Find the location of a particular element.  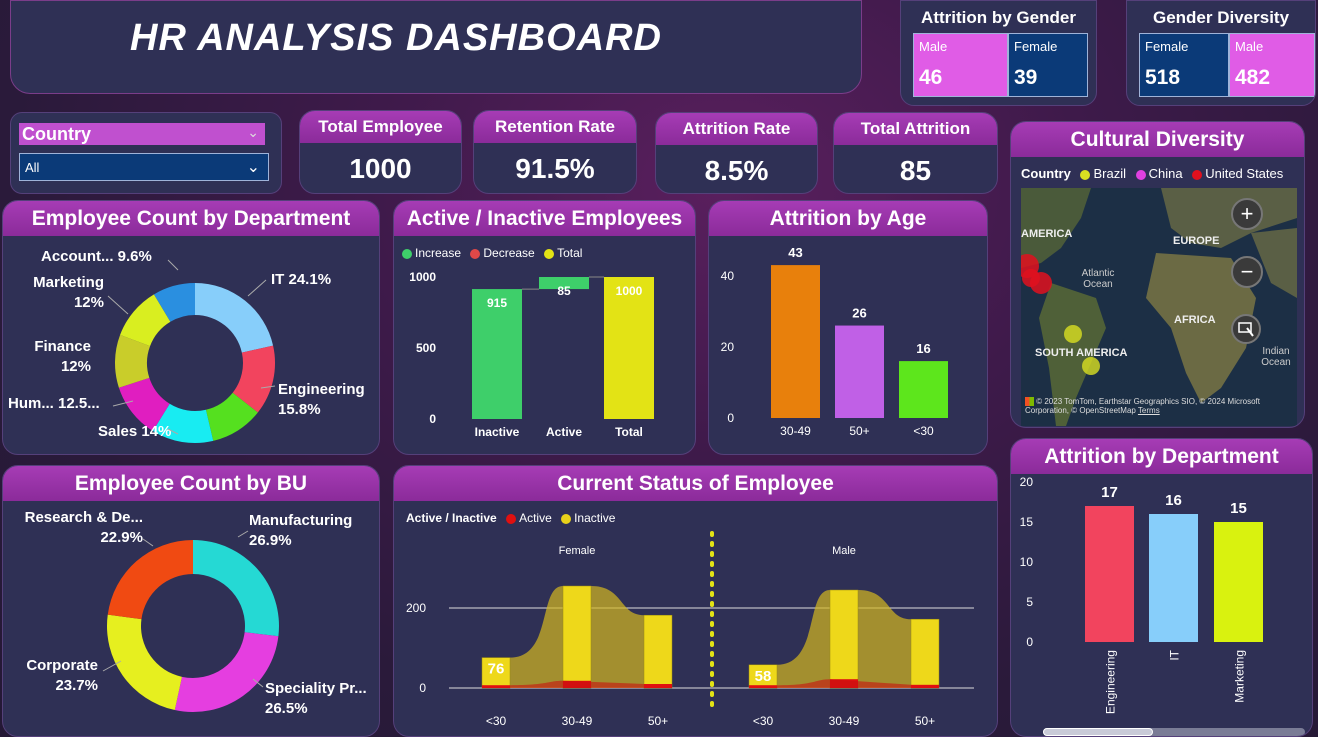

data-label: 1000 is located at coordinates (629, 291).